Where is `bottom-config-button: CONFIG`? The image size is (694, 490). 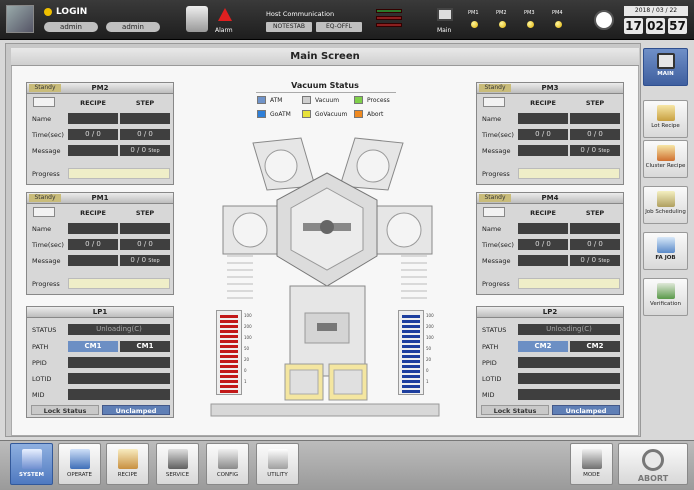 bottom-config-button: CONFIG is located at coordinates (227, 464).